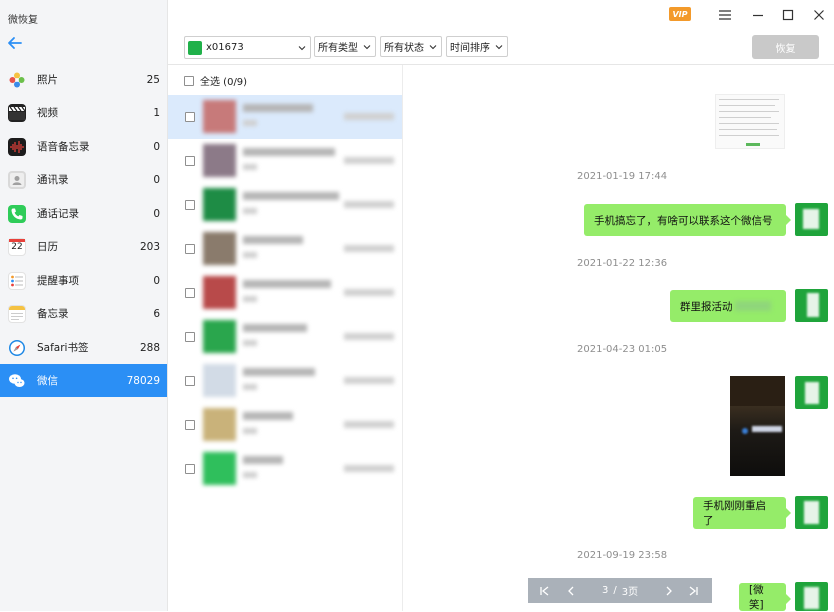 This screenshot has width=834, height=612. What do you see at coordinates (83, 246) in the screenshot?
I see `sidebar-item-calendar: 22 日历 203` at bounding box center [83, 246].